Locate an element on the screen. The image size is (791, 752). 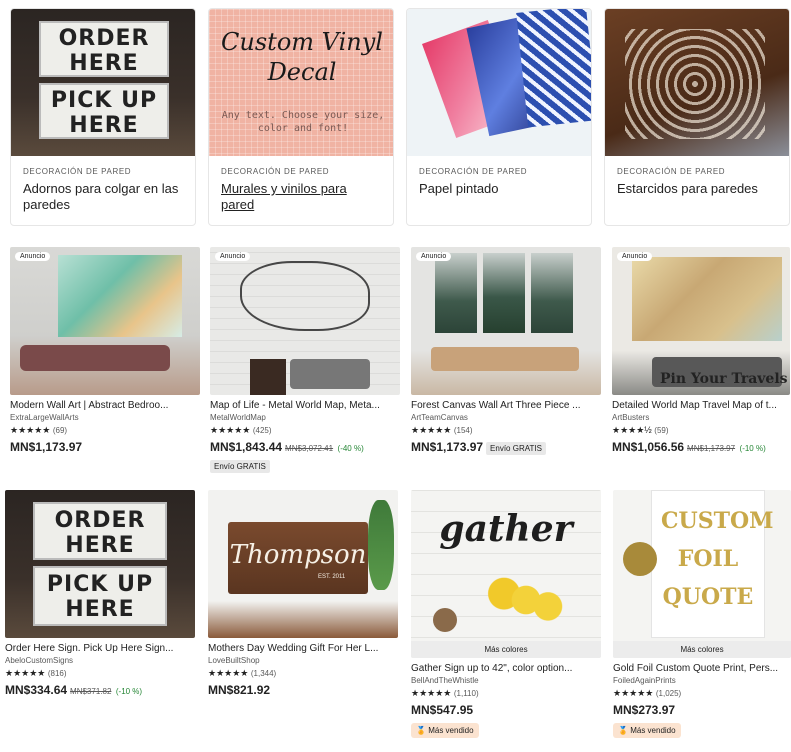
price: MN$273.97 is located at coordinates (644, 710).